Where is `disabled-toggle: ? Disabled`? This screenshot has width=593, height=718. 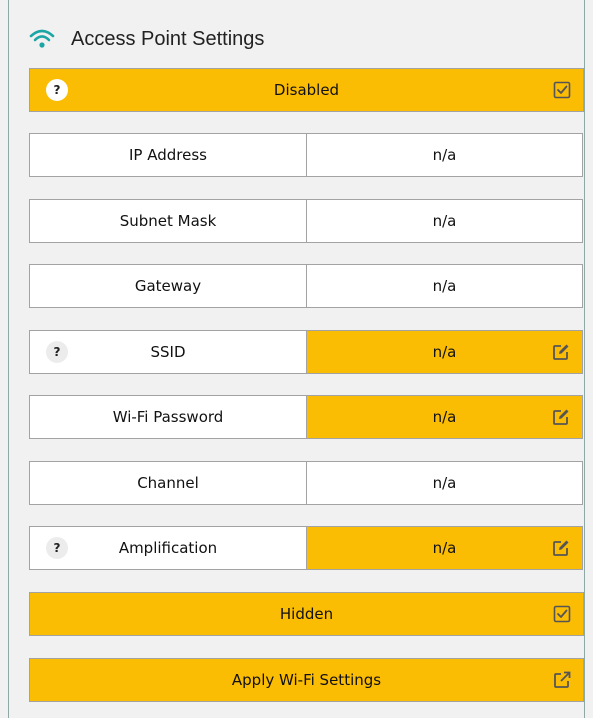
disabled-toggle: ? Disabled is located at coordinates (306, 90).